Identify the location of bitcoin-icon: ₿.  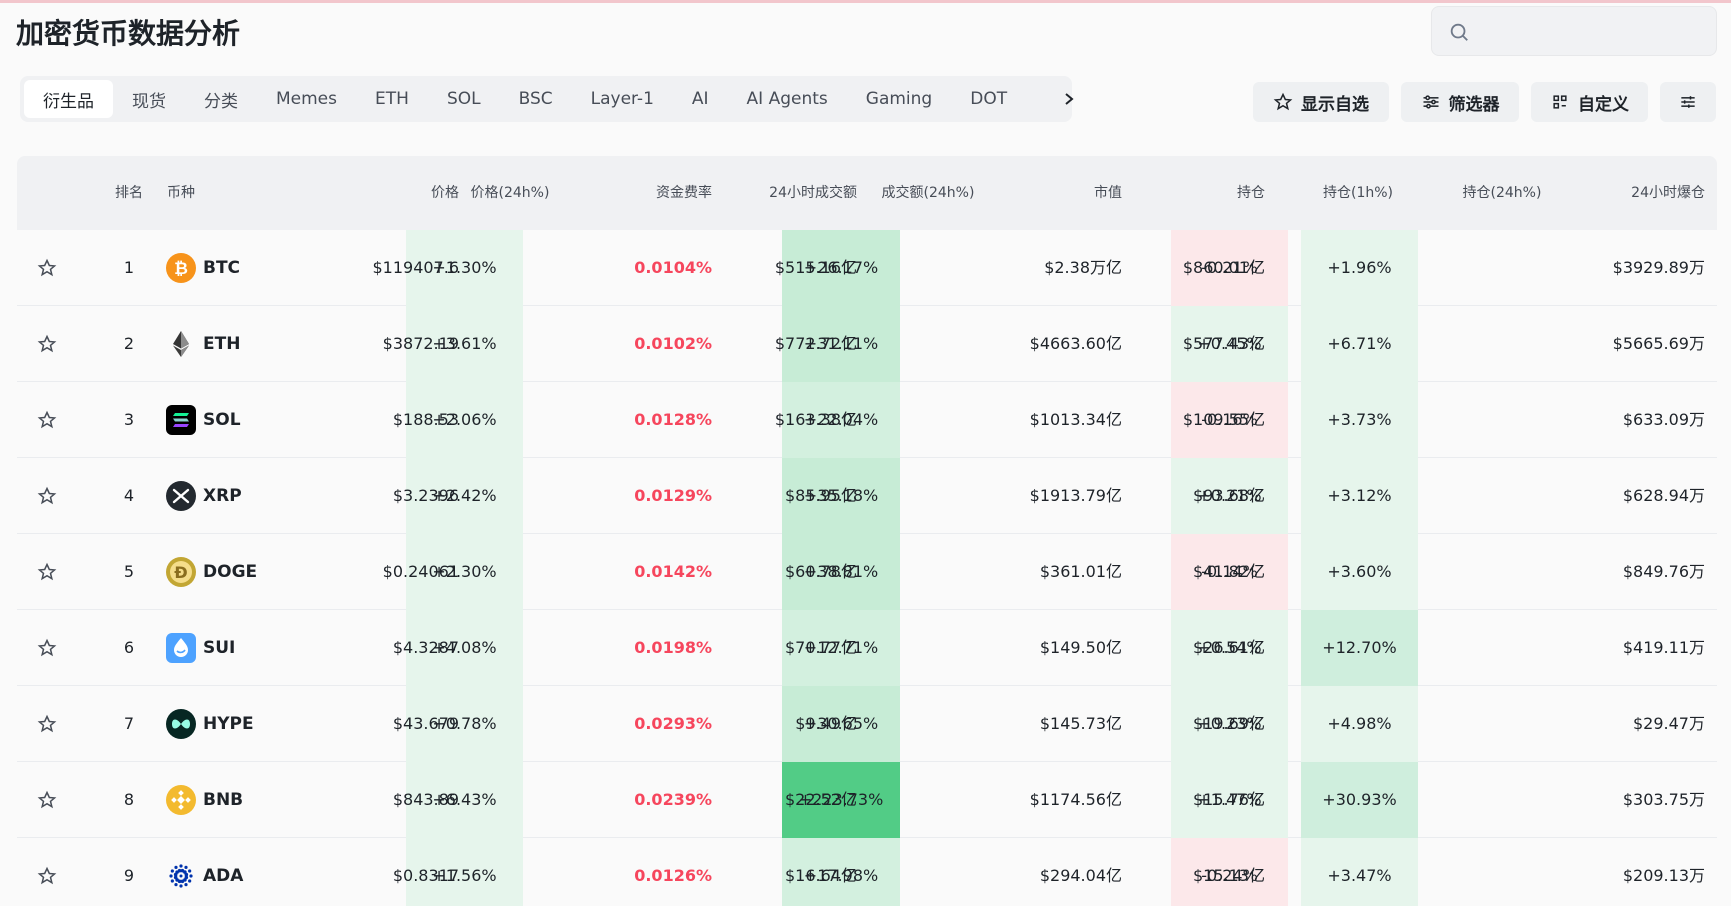
(181, 268).